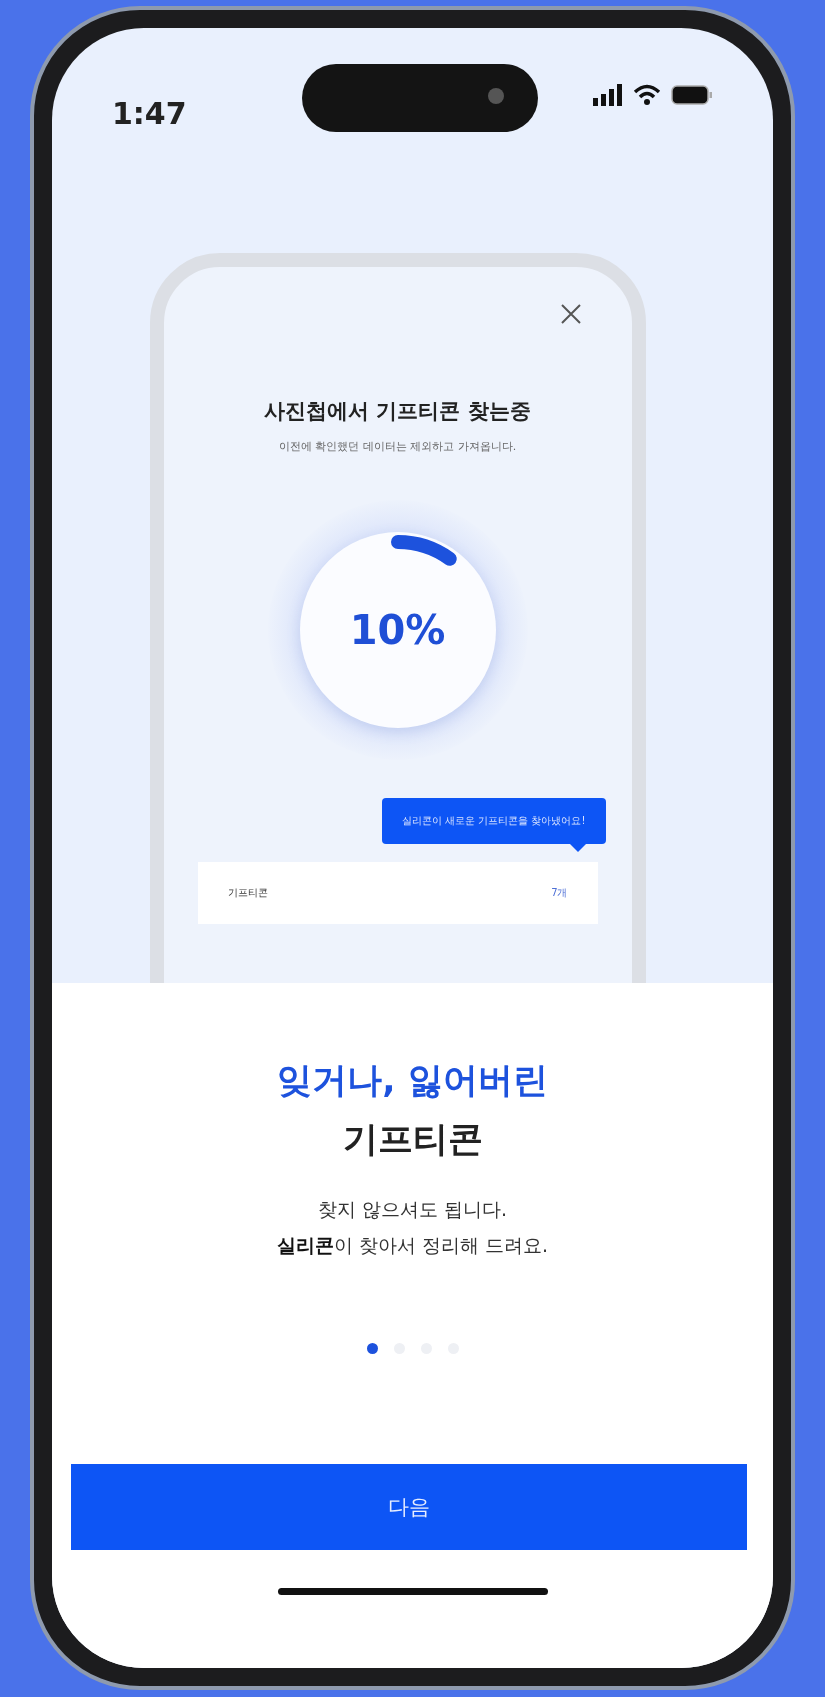 Image resolution: width=825 pixels, height=1697 pixels. What do you see at coordinates (412, 1080) in the screenshot?
I see `headline-accent: 잊거나, 잃어버린` at bounding box center [412, 1080].